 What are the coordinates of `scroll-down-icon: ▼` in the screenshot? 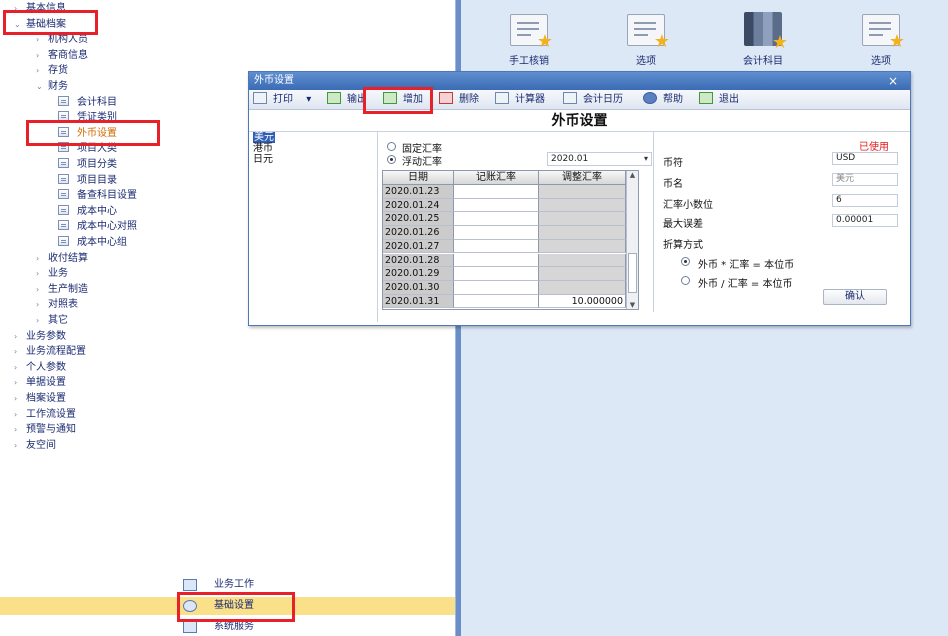 It's located at (632, 305).